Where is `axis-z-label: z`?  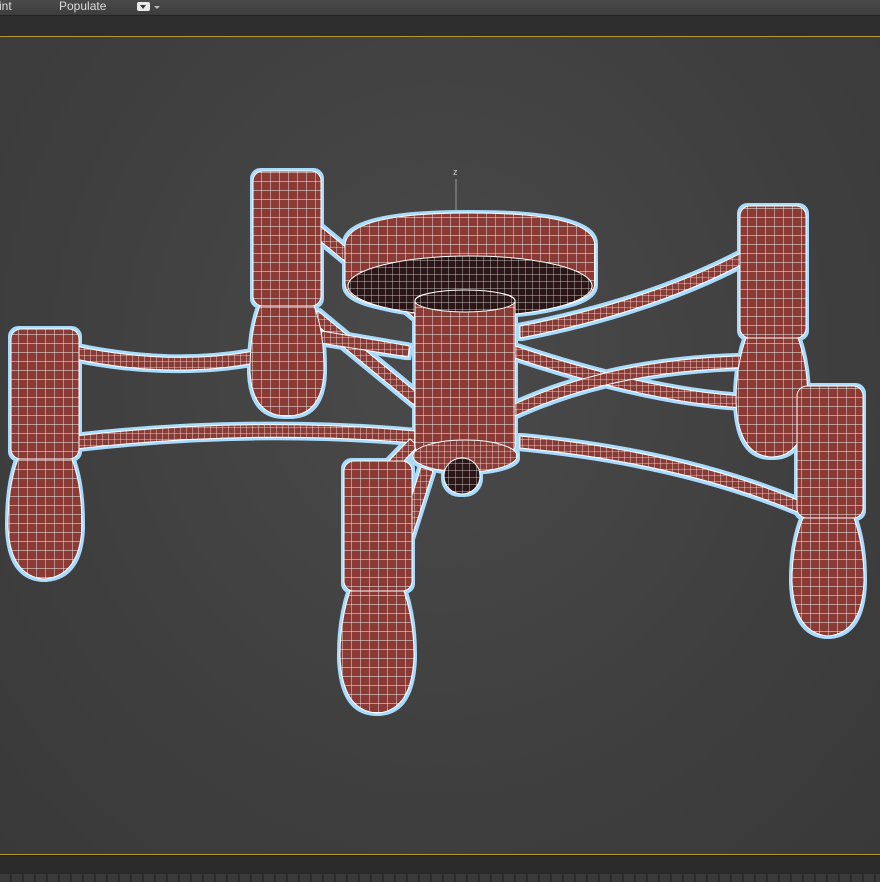
axis-z-label: z is located at coordinates (455, 172).